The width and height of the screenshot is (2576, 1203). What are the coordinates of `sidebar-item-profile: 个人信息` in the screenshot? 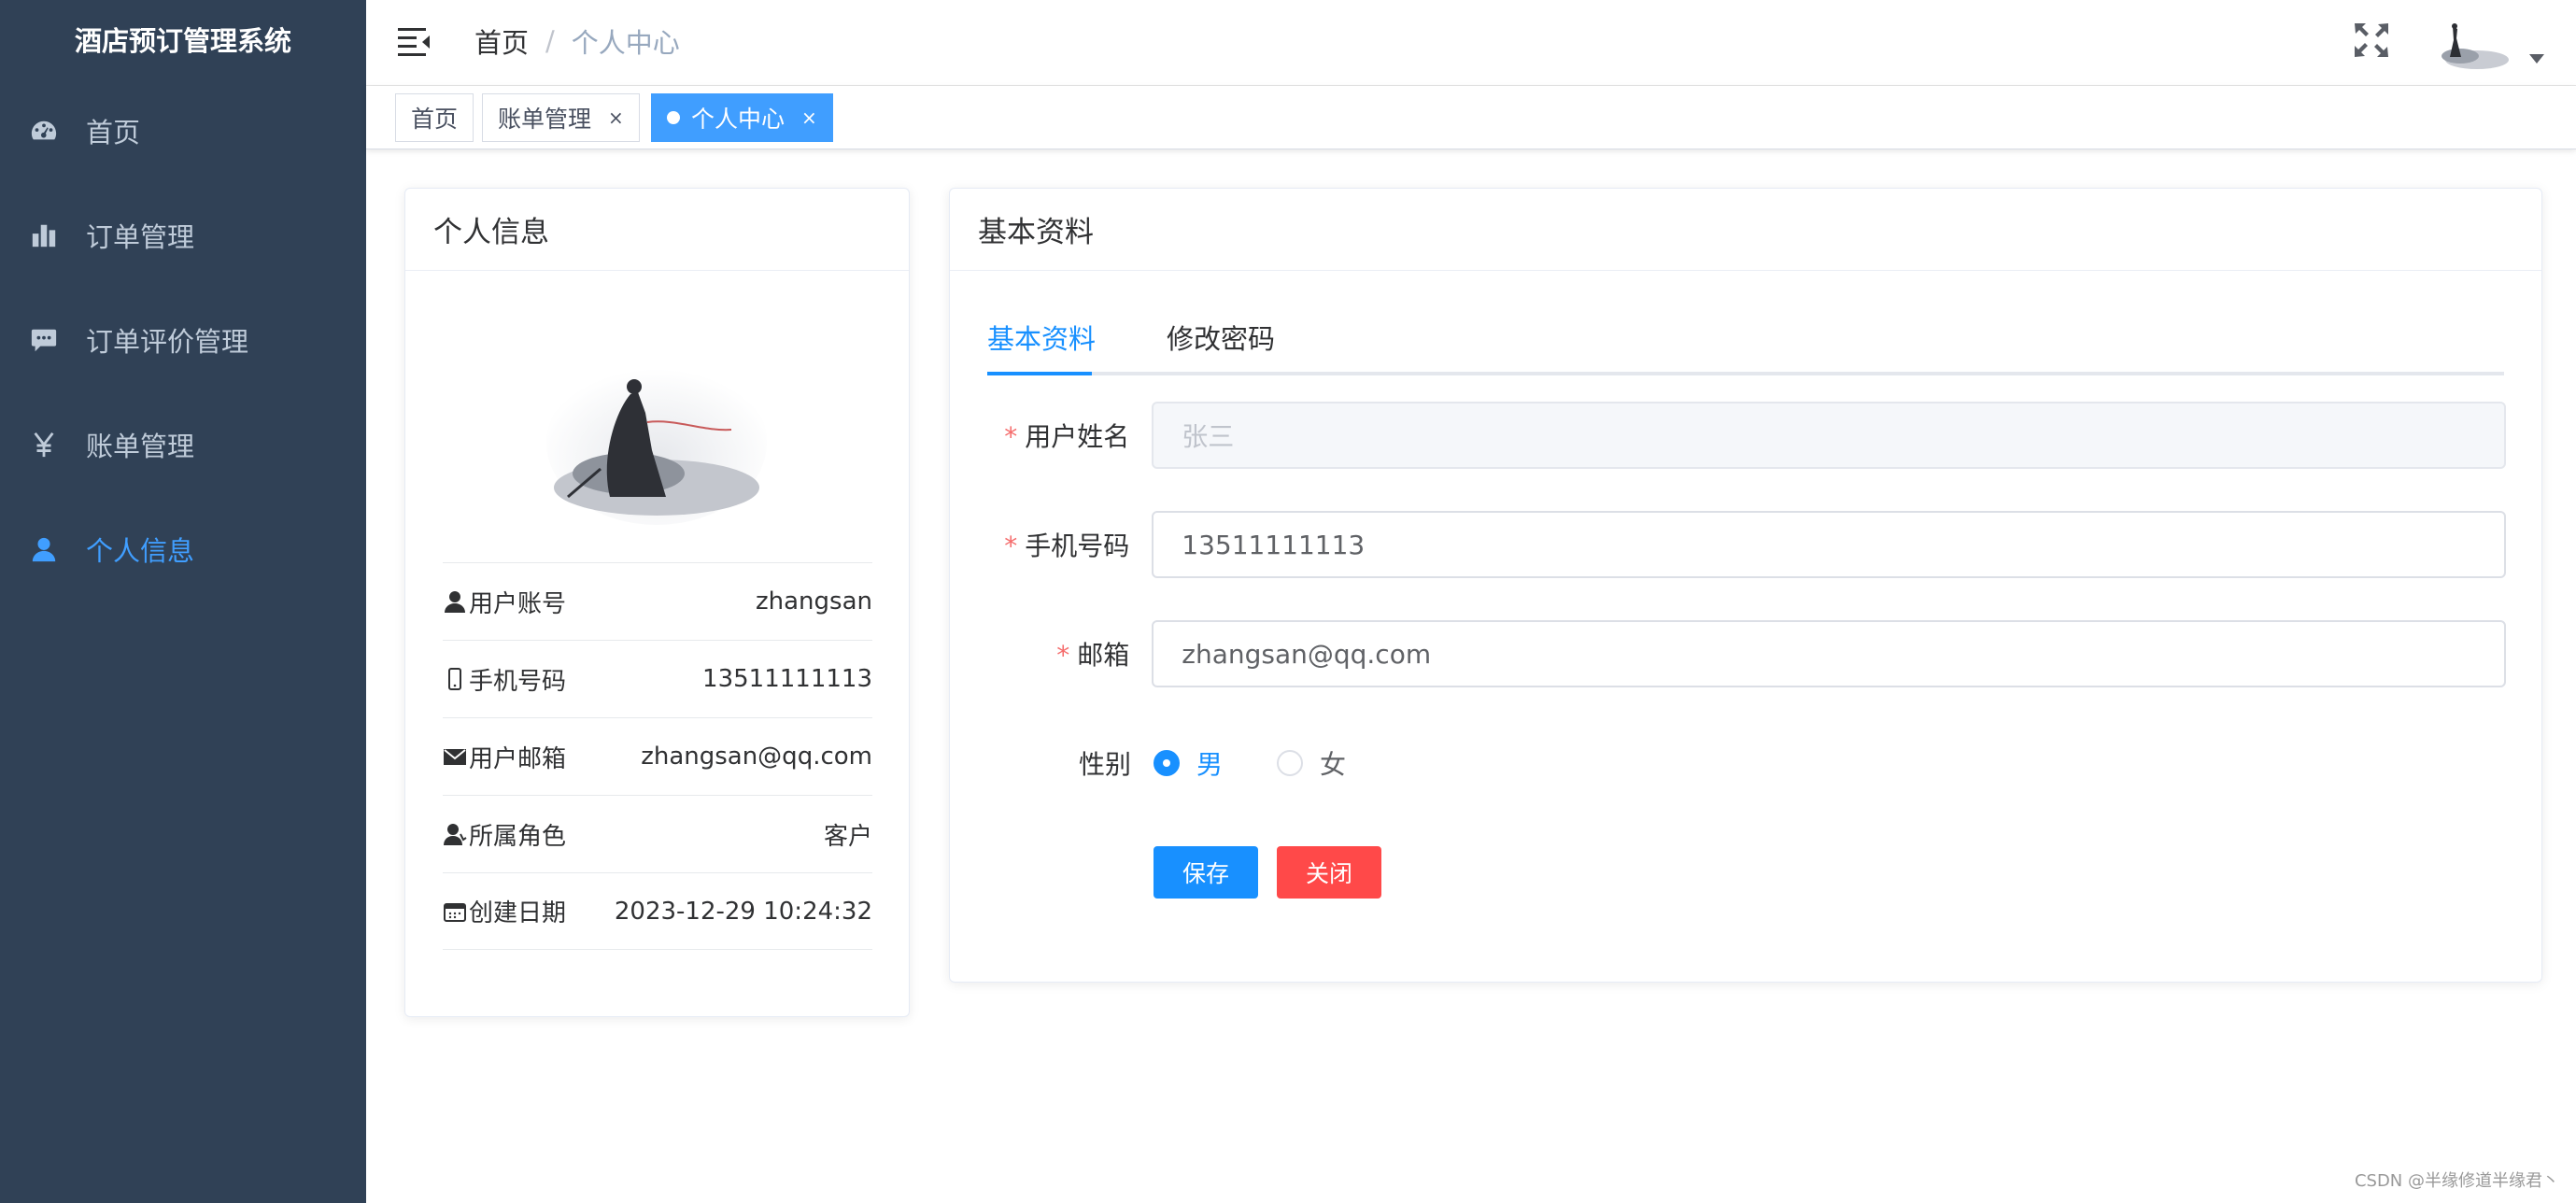 It's located at (183, 549).